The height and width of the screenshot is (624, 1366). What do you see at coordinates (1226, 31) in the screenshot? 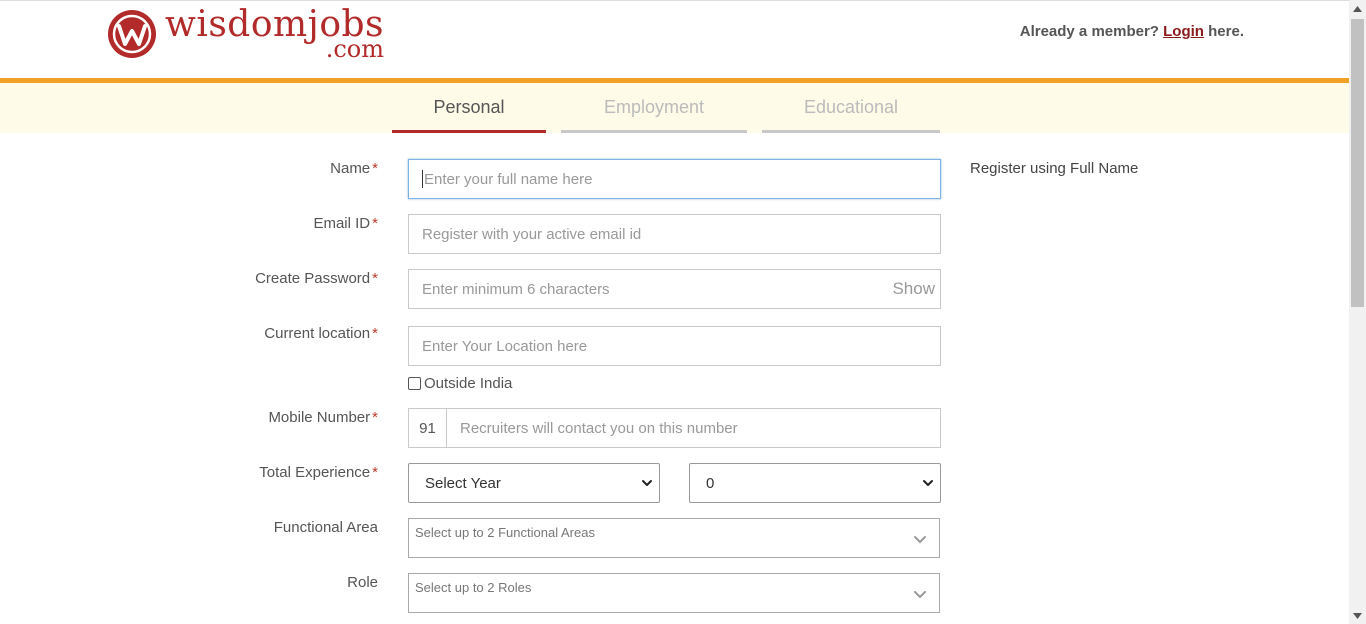
I see `member-suffix: here.` at bounding box center [1226, 31].